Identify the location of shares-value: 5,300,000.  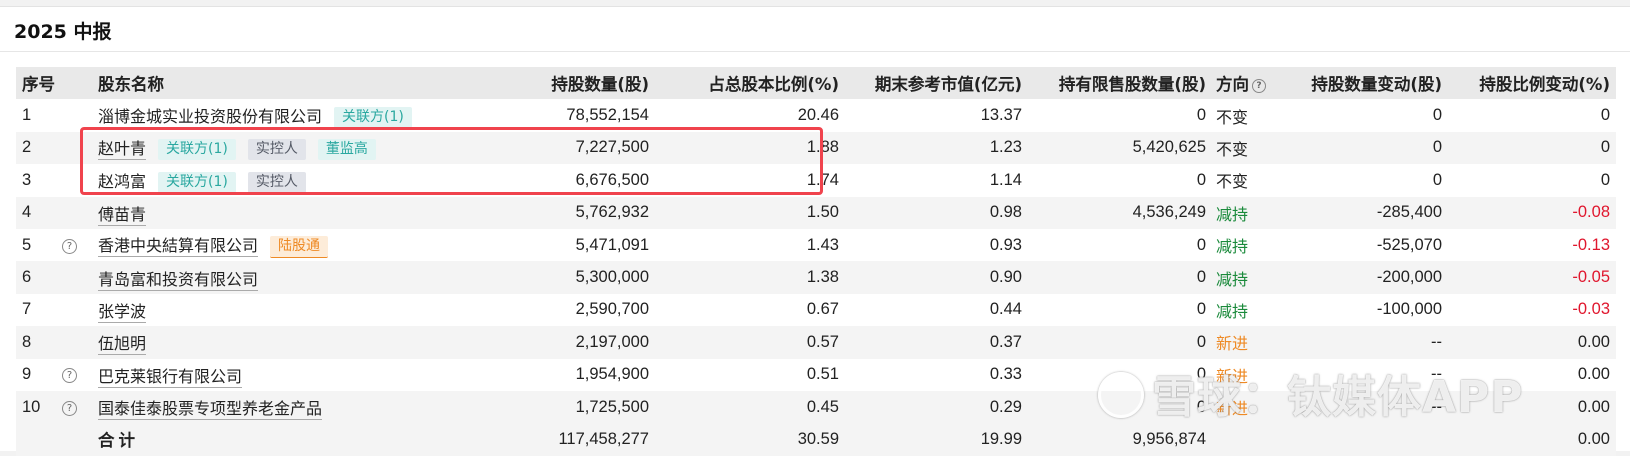
(612, 277).